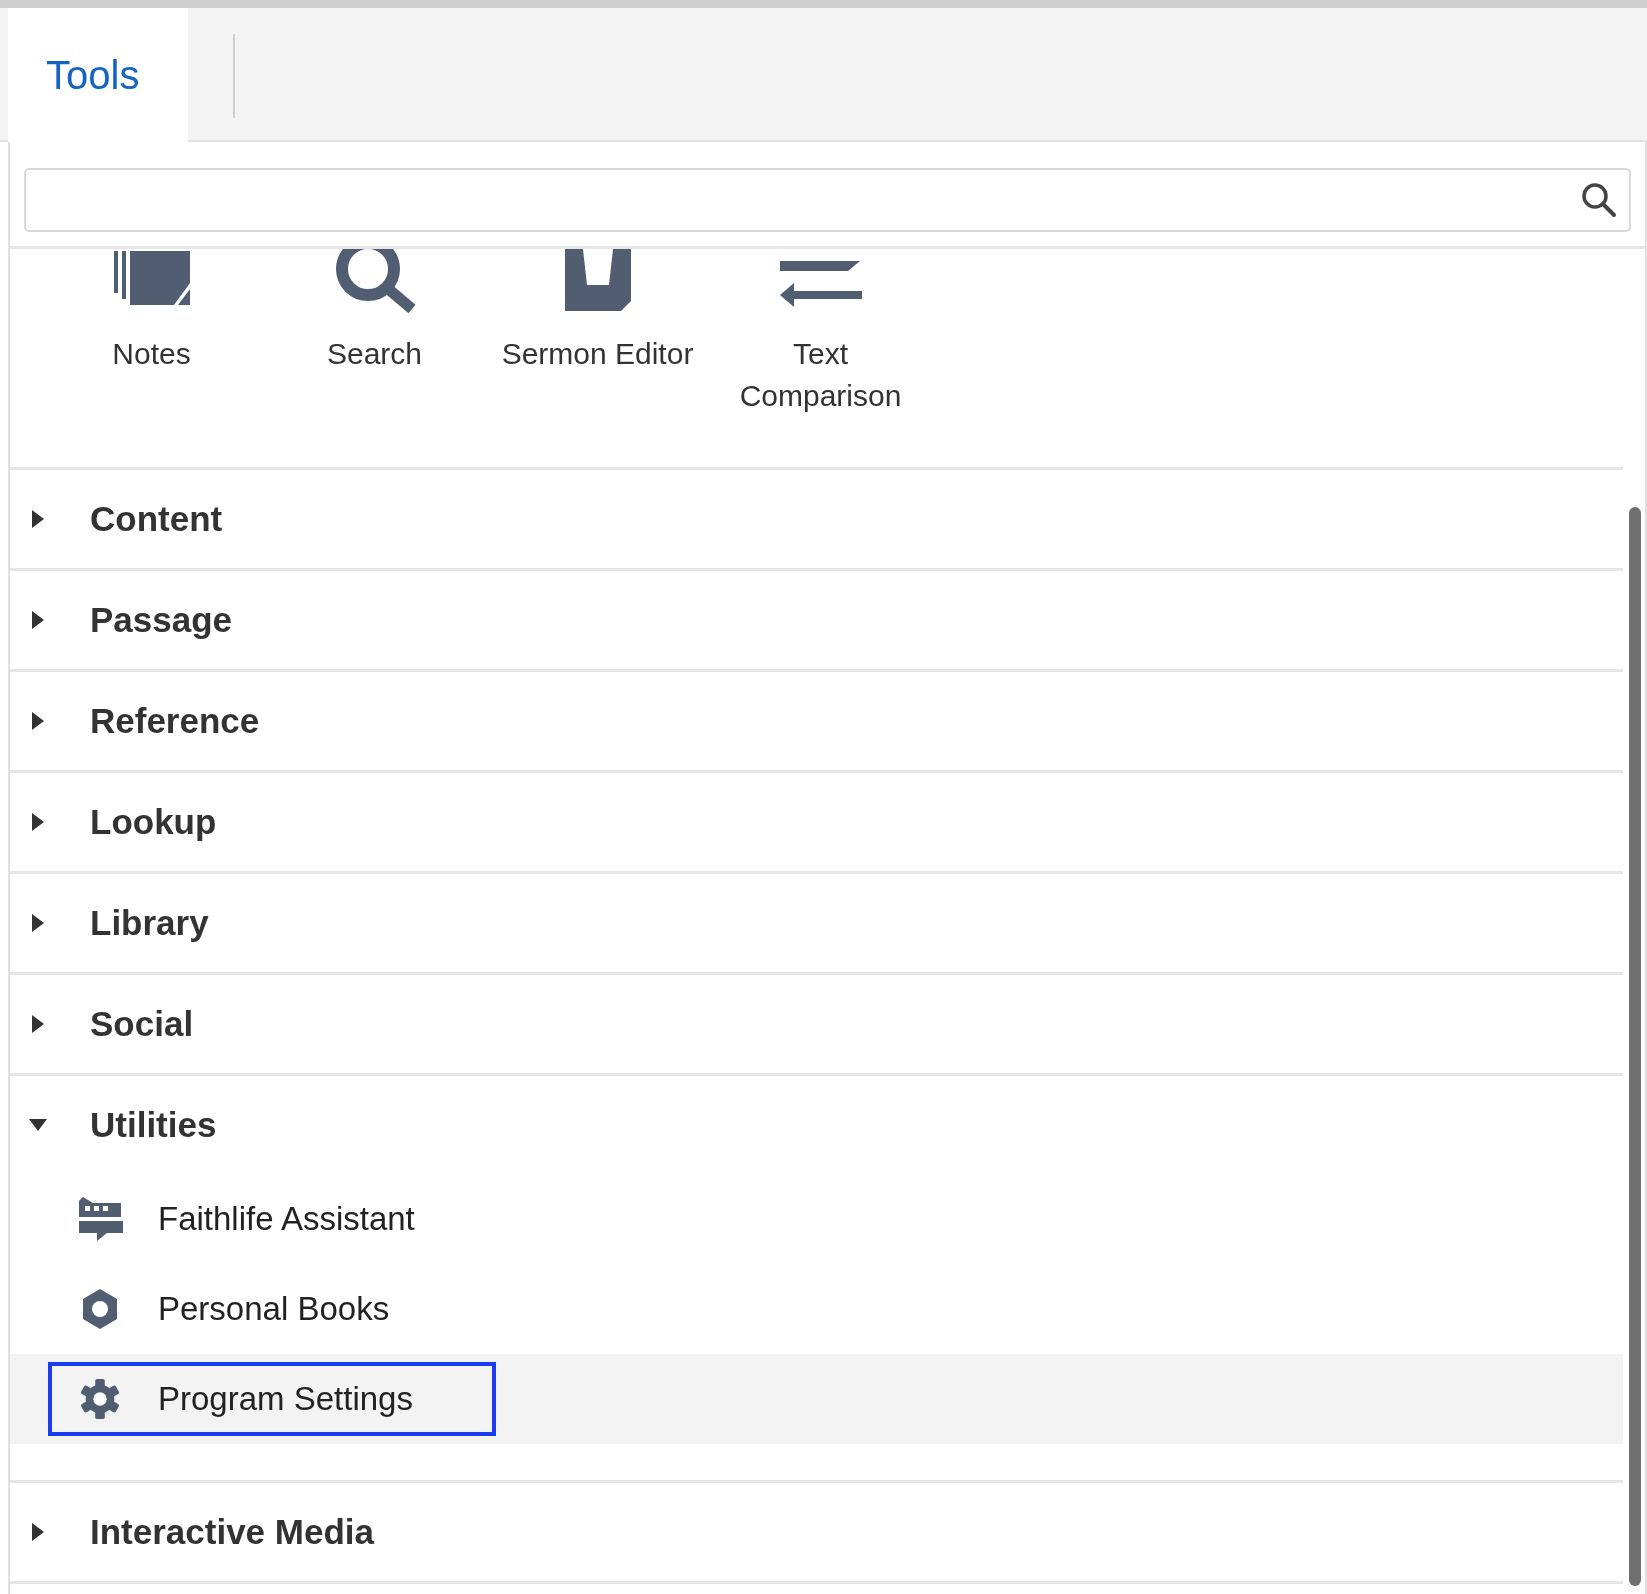 The width and height of the screenshot is (1647, 1594). I want to click on search-icon, so click(1599, 200).